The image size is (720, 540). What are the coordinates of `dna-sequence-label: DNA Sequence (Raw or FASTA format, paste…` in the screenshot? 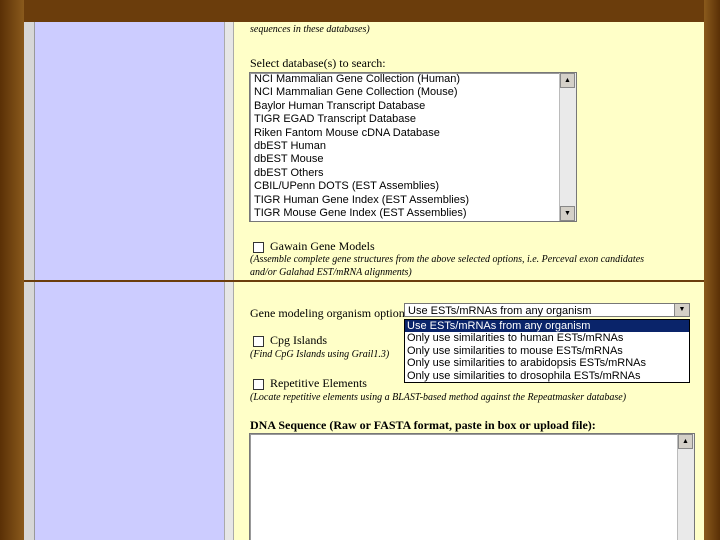 It's located at (423, 425).